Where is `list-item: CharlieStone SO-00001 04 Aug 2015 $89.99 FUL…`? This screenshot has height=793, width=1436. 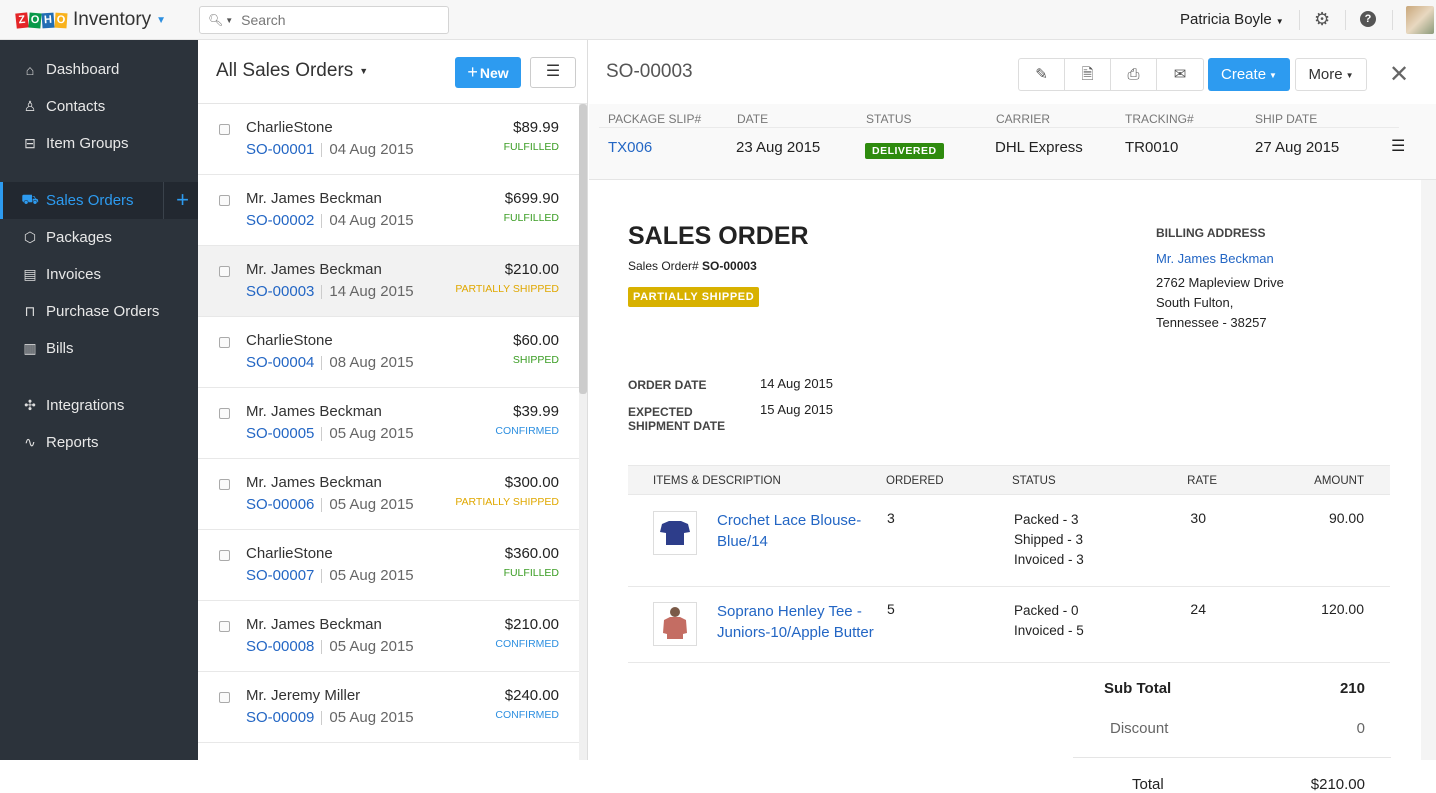 list-item: CharlieStone SO-00001 04 Aug 2015 $89.99 FUL… is located at coordinates (388, 139).